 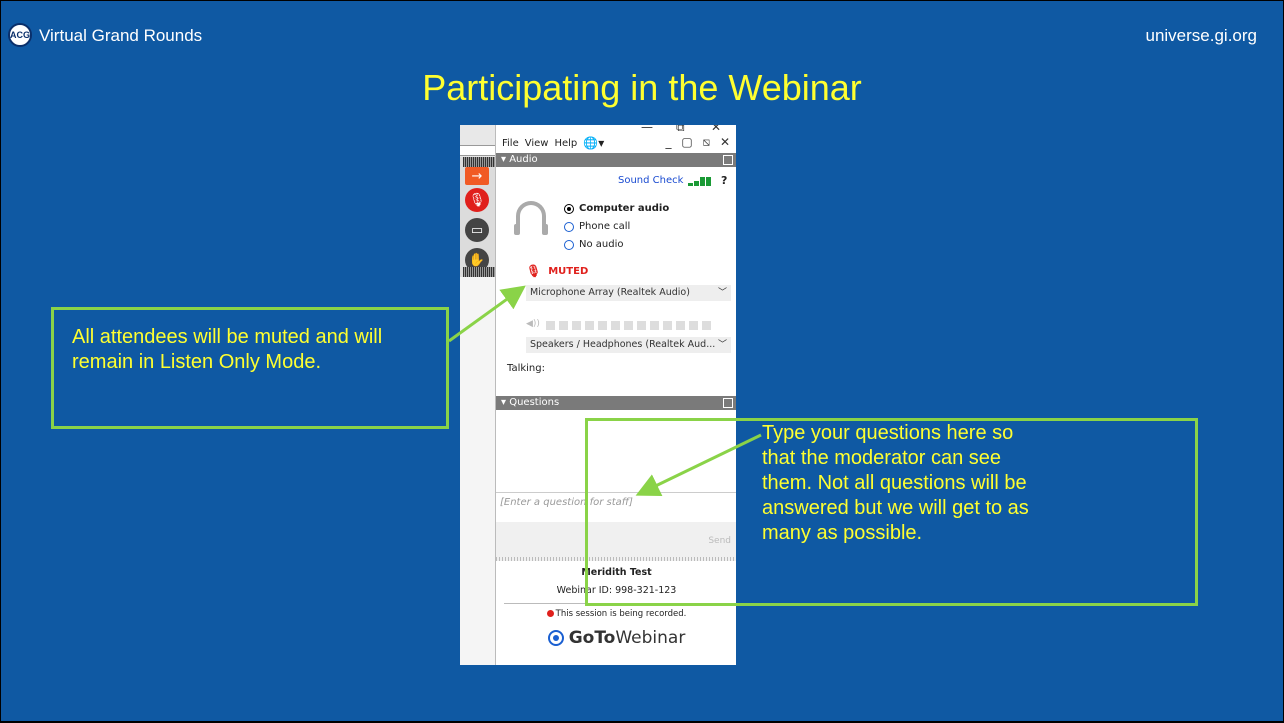 I want to click on strip-background, so click(x=478, y=471).